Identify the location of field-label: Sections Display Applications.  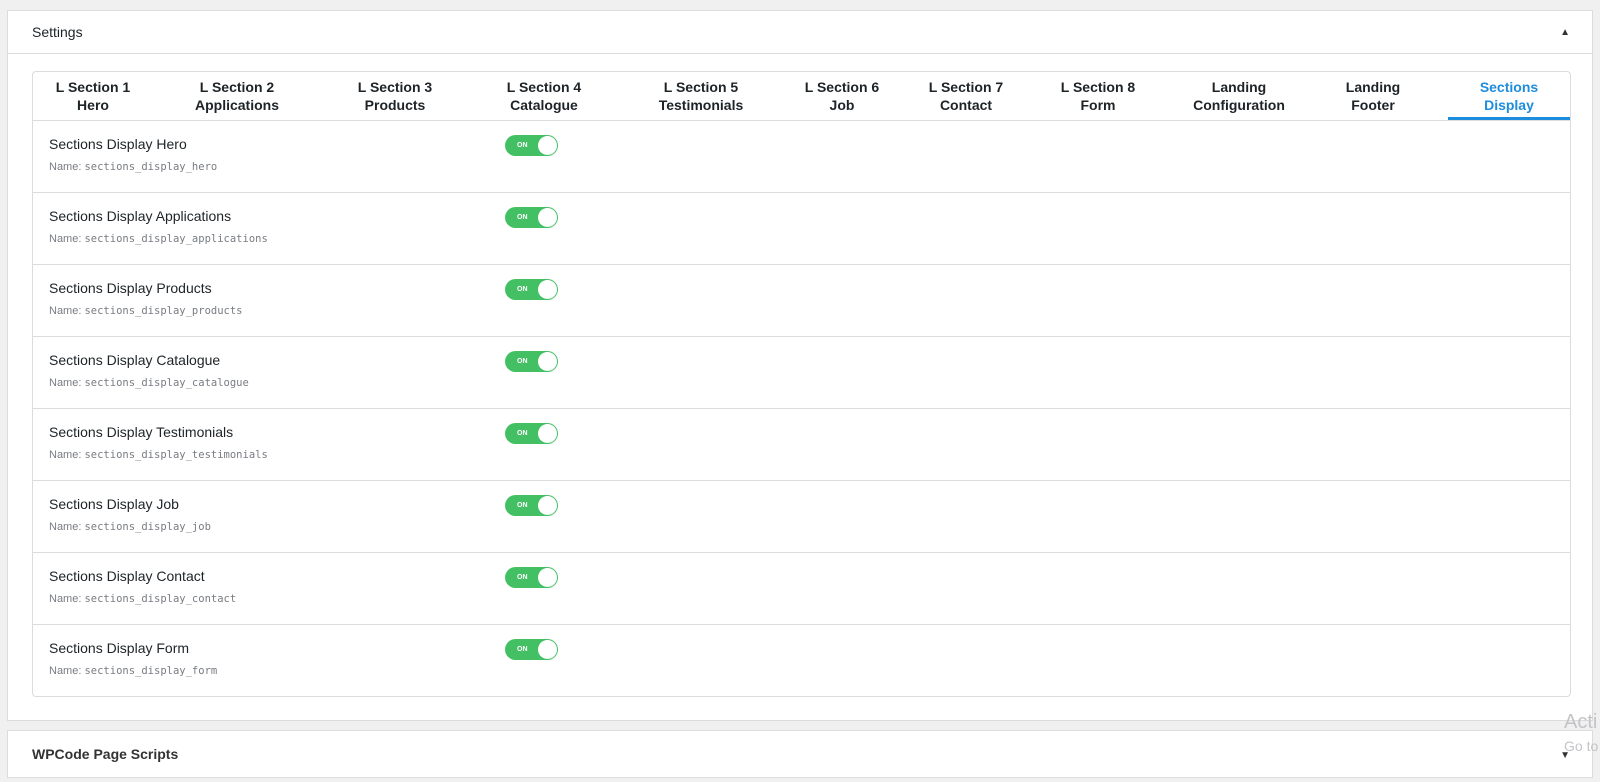
(140, 216).